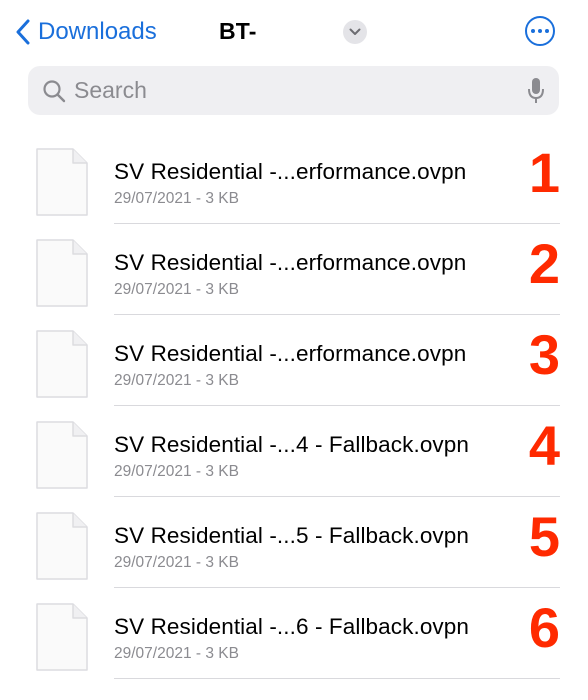 Image resolution: width=588 pixels, height=700 pixels. What do you see at coordinates (544, 172) in the screenshot?
I see `annotation-number: 1` at bounding box center [544, 172].